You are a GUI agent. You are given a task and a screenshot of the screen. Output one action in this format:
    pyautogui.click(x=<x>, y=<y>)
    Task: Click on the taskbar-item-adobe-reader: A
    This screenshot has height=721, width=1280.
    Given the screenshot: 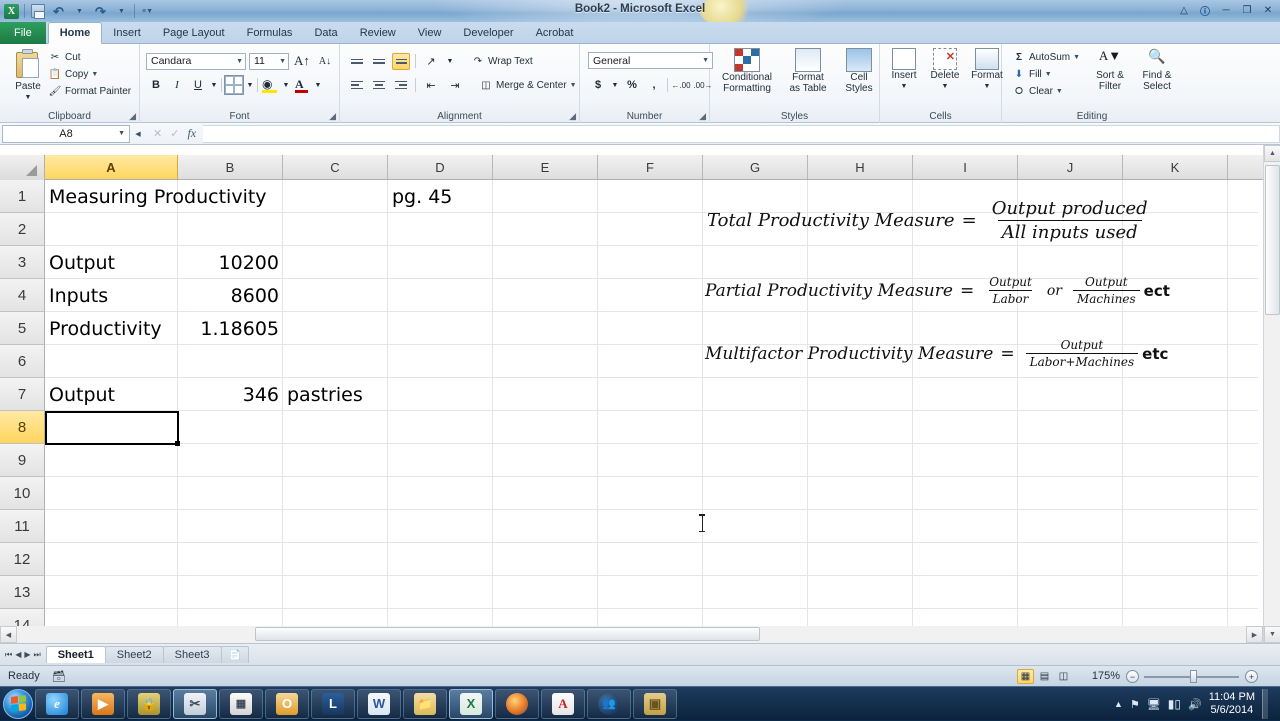 What is the action you would take?
    pyautogui.click(x=563, y=703)
    